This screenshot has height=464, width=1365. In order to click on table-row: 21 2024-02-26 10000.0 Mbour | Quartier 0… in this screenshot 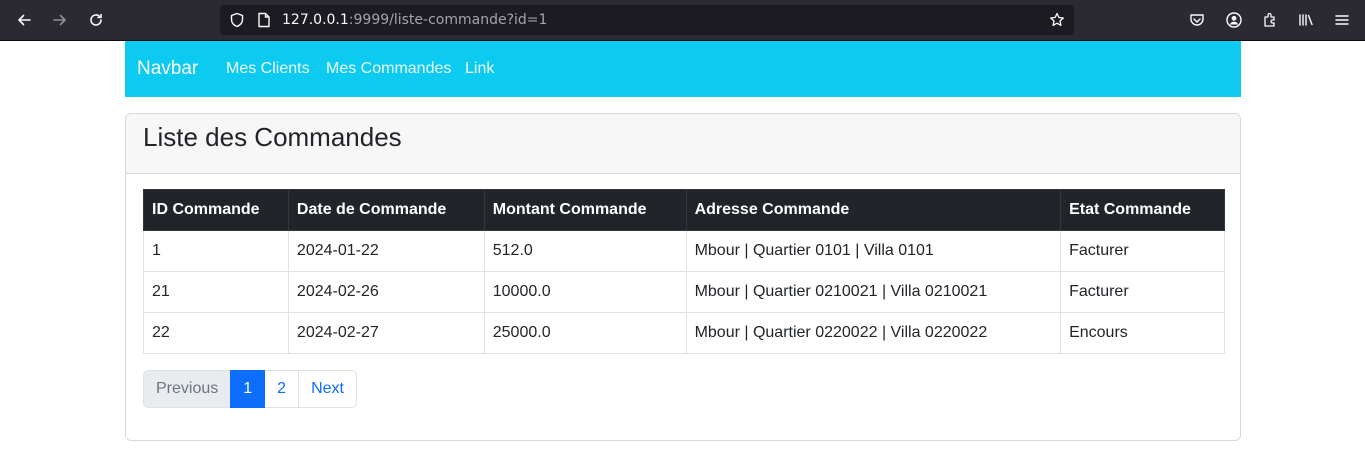, I will do `click(684, 292)`.